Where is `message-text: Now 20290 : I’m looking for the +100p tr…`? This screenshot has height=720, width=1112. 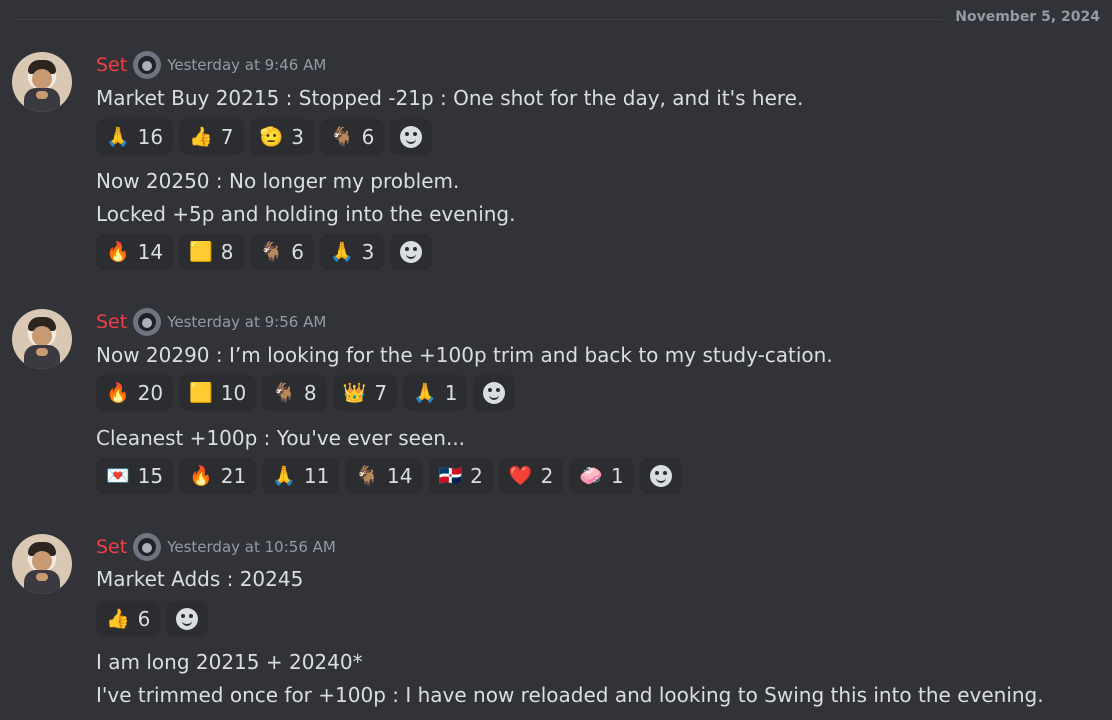 message-text: Now 20290 : I’m looking for the +100p tr… is located at coordinates (464, 355).